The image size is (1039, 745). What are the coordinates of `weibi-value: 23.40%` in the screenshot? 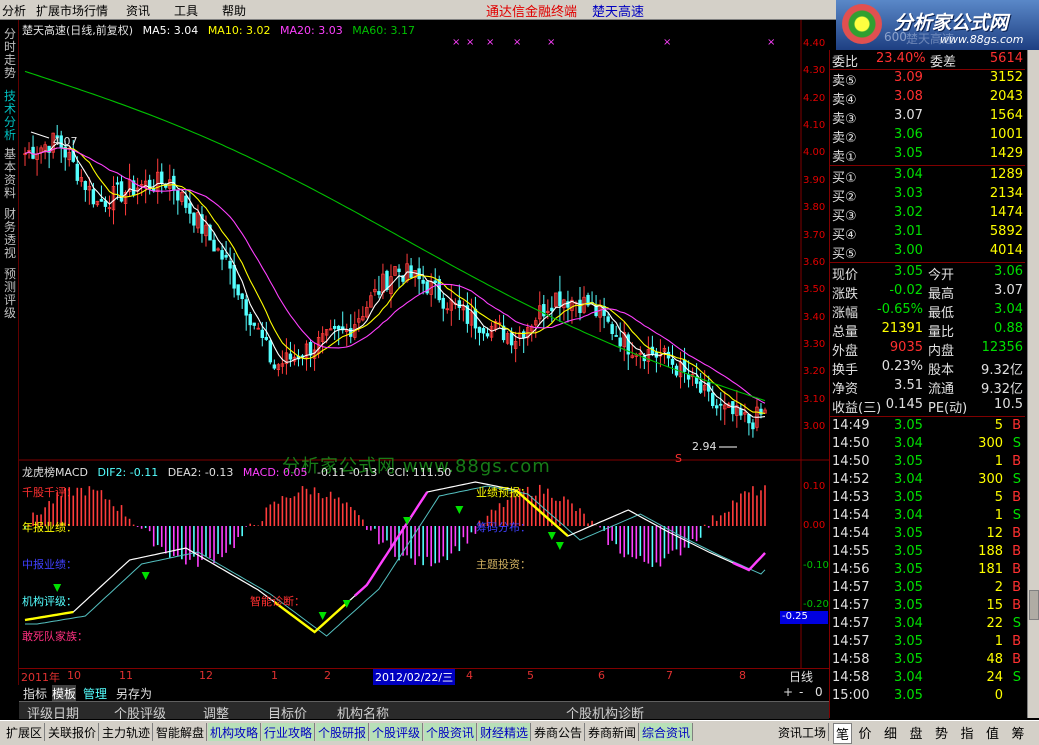 It's located at (901, 58).